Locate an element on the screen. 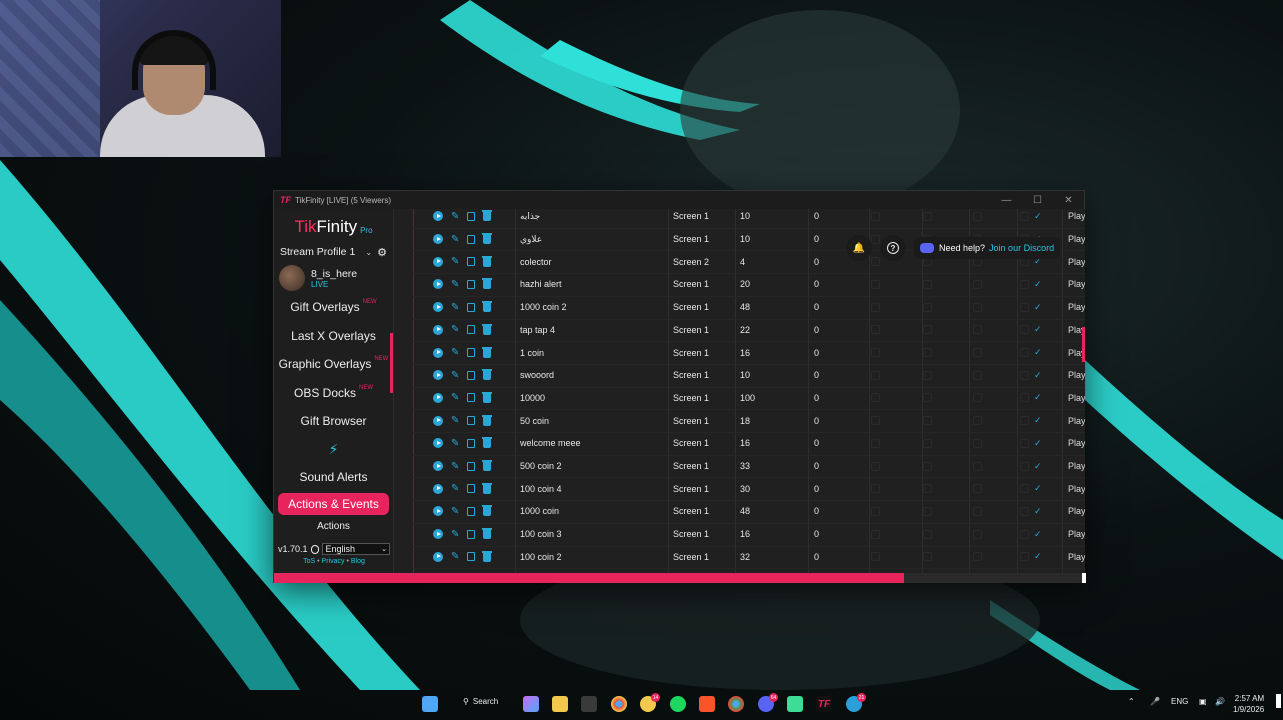 Image resolution: width=1283 pixels, height=720 pixels. sidebar-item-gift-overlays: Gift Overlays NEW is located at coordinates (333, 307).